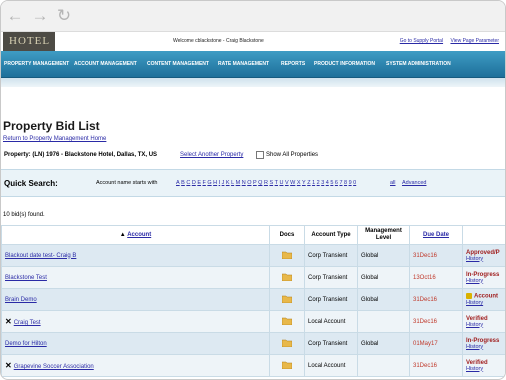 The image size is (506, 380). What do you see at coordinates (199, 183) in the screenshot?
I see `letter-link-e: E` at bounding box center [199, 183].